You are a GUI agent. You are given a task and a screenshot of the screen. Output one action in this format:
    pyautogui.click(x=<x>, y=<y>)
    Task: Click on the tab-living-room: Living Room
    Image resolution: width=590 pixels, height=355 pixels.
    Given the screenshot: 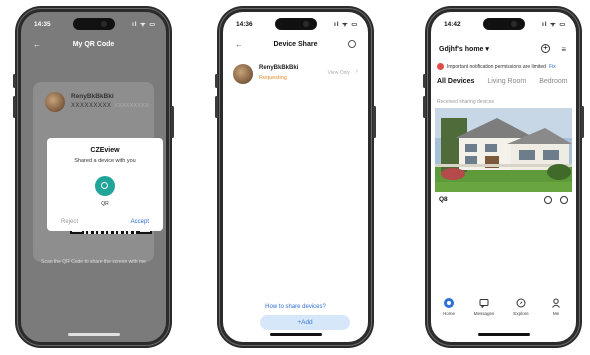 What is the action you would take?
    pyautogui.click(x=506, y=81)
    